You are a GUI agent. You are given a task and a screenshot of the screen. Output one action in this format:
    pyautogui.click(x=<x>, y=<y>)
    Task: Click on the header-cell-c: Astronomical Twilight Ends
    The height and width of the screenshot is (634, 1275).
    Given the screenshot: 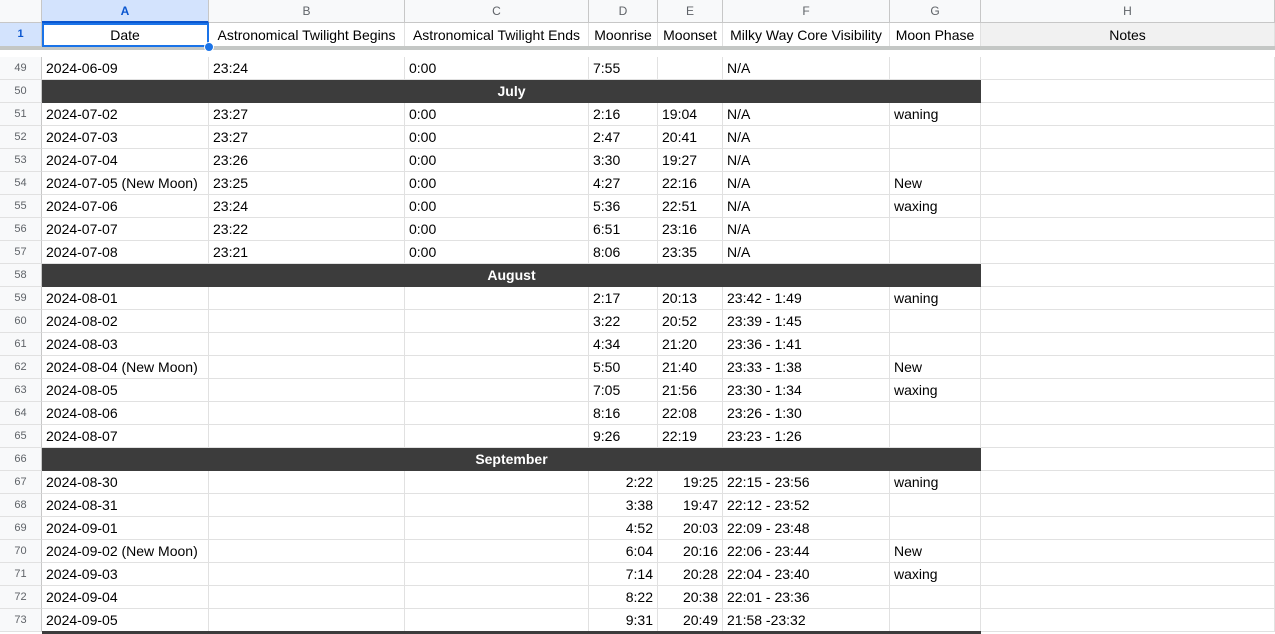 What is the action you would take?
    pyautogui.click(x=497, y=35)
    